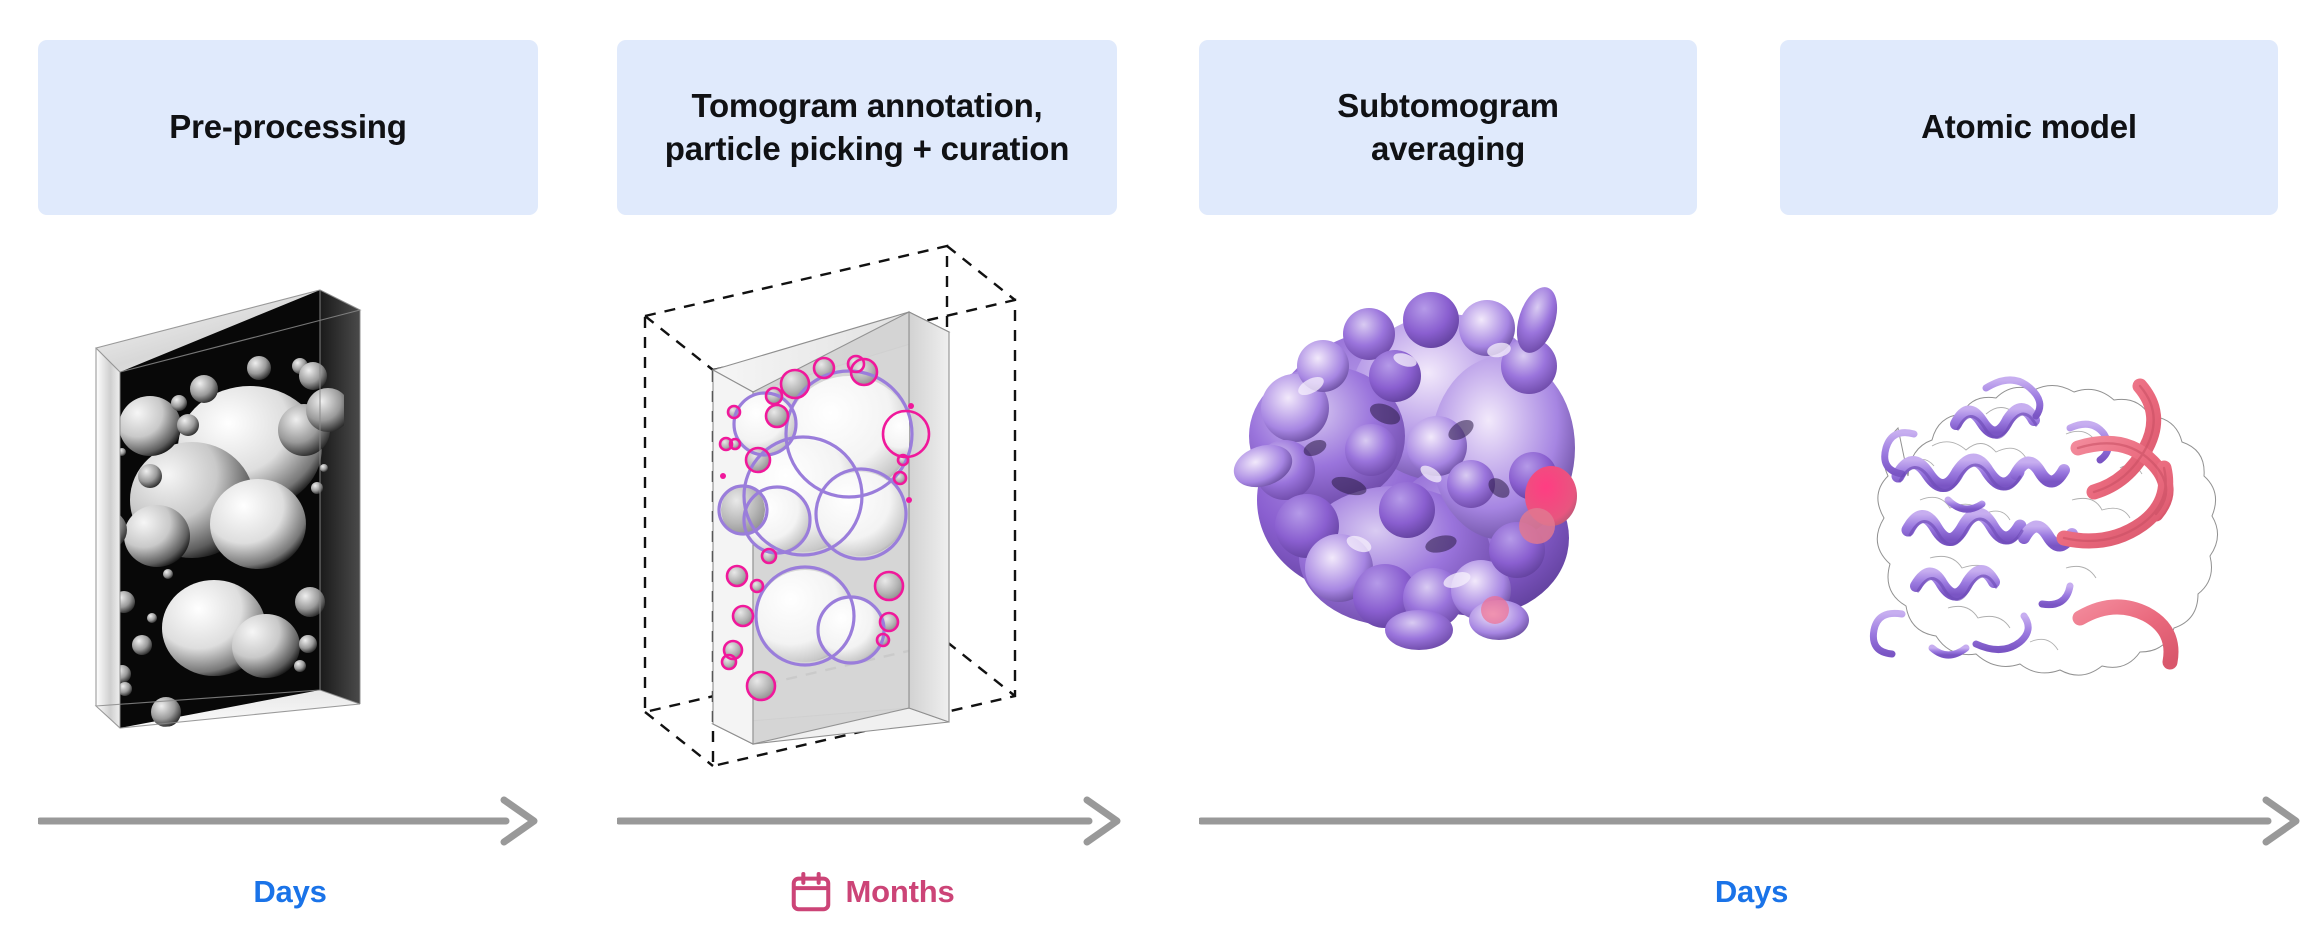  I want to click on duration-days-1: Days, so click(290, 892).